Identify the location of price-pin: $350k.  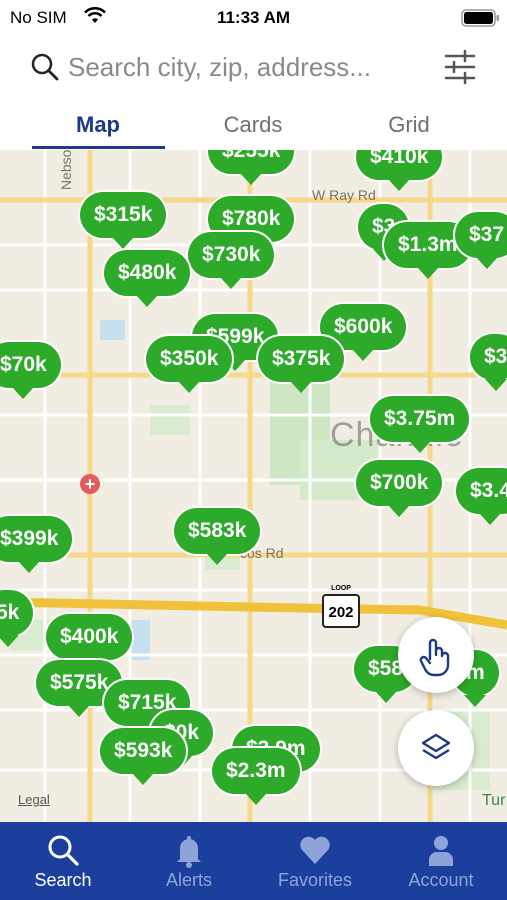
(189, 364).